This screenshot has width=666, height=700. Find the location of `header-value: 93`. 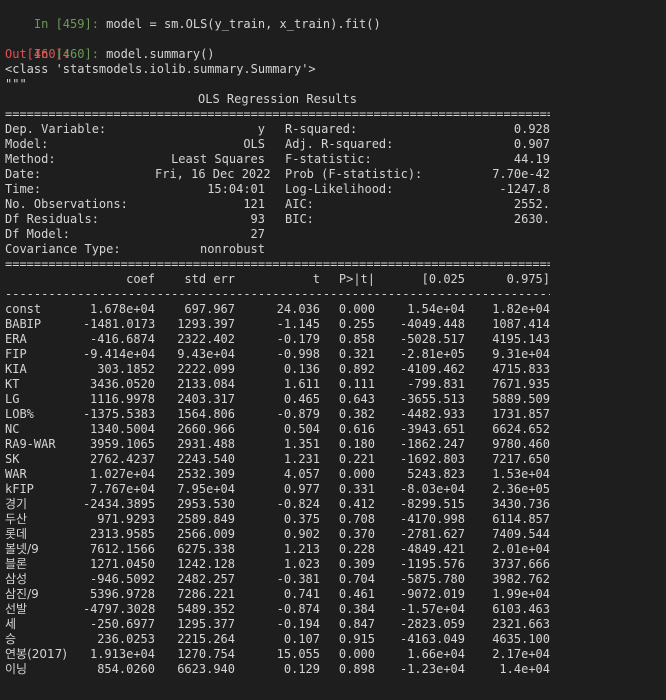

header-value: 93 is located at coordinates (257, 219).